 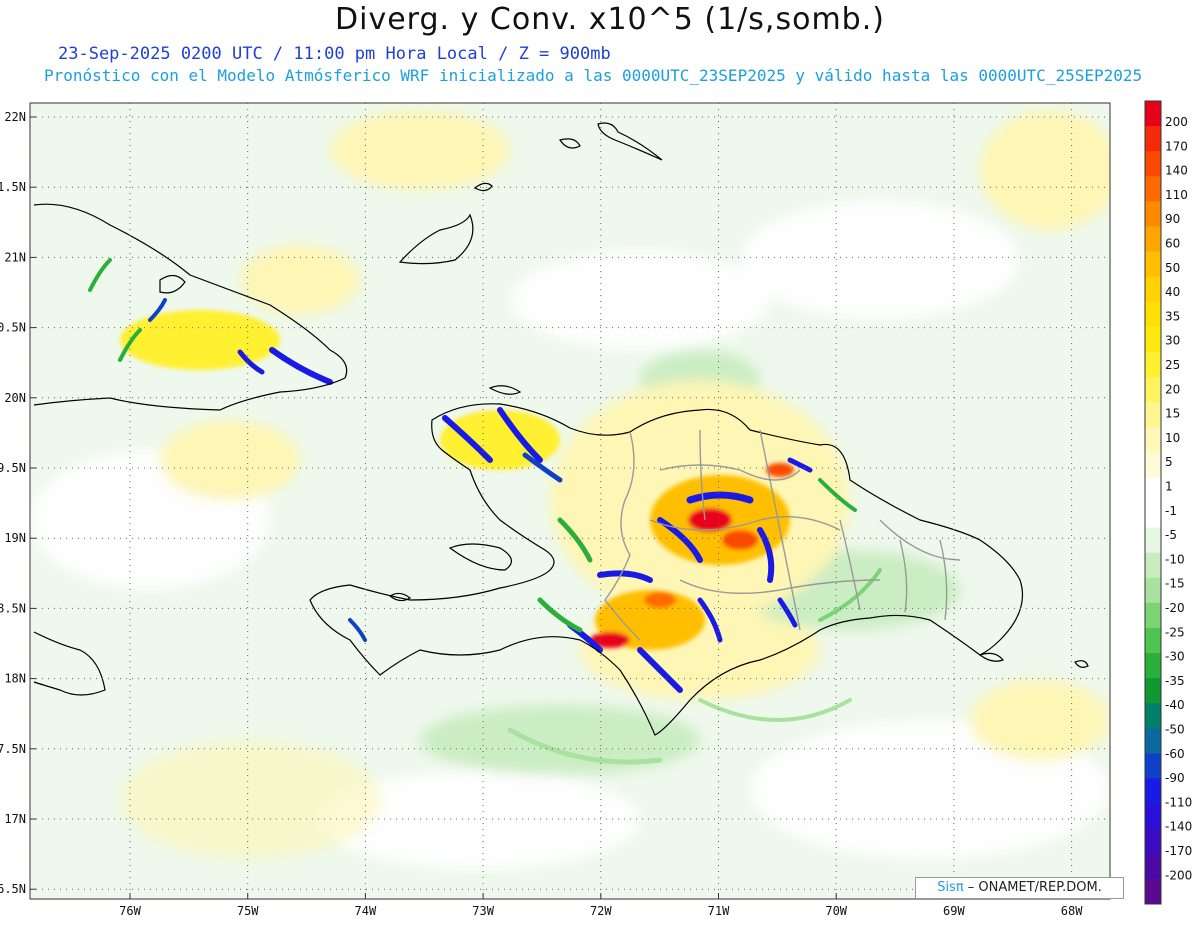 What do you see at coordinates (1169, 462) in the screenshot?
I see `colorbar-label: 5` at bounding box center [1169, 462].